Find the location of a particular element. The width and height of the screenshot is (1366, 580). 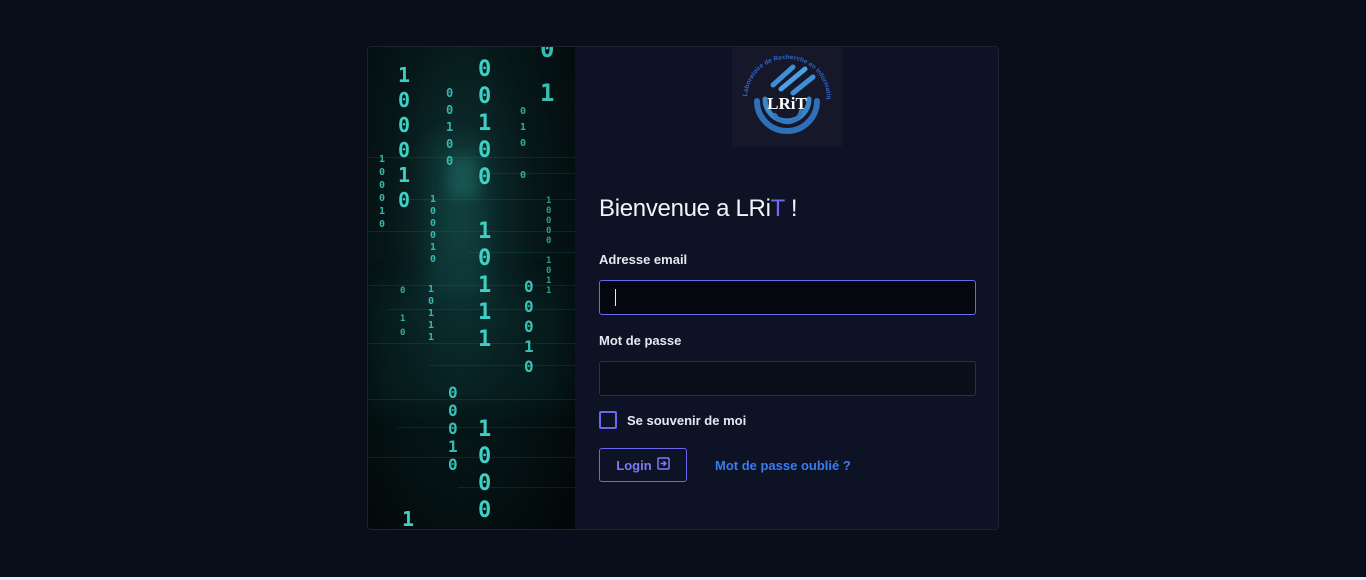

login-button: Login is located at coordinates (643, 465).